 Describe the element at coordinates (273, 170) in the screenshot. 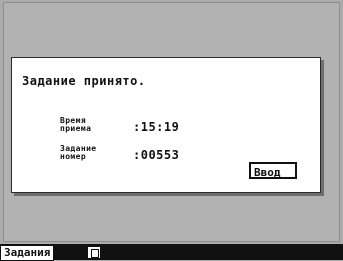

I see `enter-button: Ввод` at that location.